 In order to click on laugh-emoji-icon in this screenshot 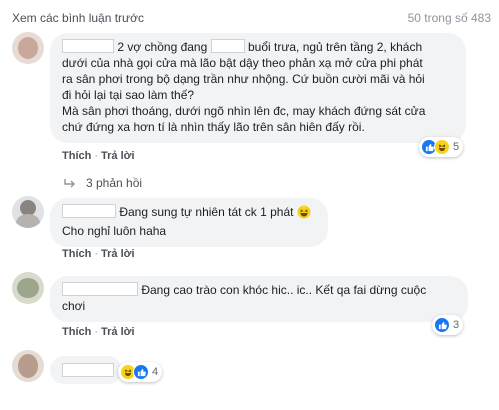, I will do `click(304, 214)`.